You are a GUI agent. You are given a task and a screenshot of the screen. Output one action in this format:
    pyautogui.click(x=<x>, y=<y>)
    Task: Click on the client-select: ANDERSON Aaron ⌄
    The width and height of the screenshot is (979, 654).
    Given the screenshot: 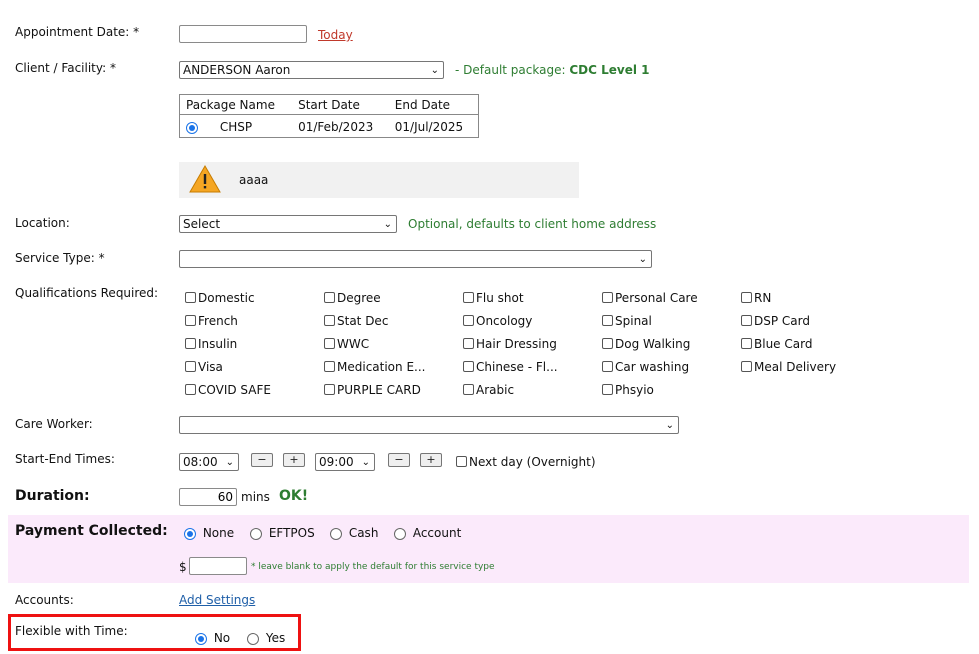 What is the action you would take?
    pyautogui.click(x=311, y=70)
    